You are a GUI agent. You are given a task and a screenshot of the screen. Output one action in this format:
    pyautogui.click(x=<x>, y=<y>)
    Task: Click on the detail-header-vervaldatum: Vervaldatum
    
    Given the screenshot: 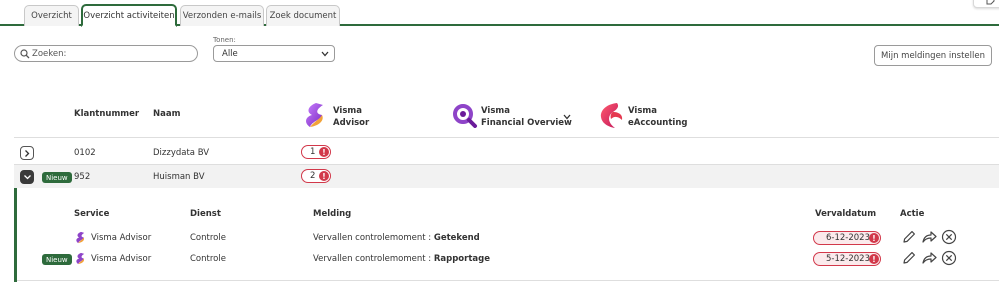 What is the action you would take?
    pyautogui.click(x=846, y=214)
    